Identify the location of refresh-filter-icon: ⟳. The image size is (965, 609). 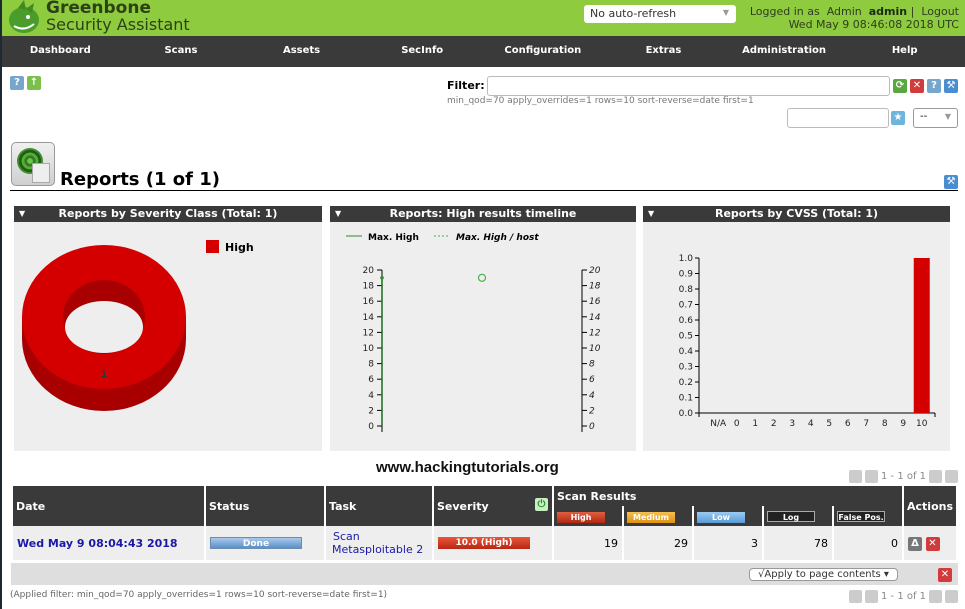
(900, 86).